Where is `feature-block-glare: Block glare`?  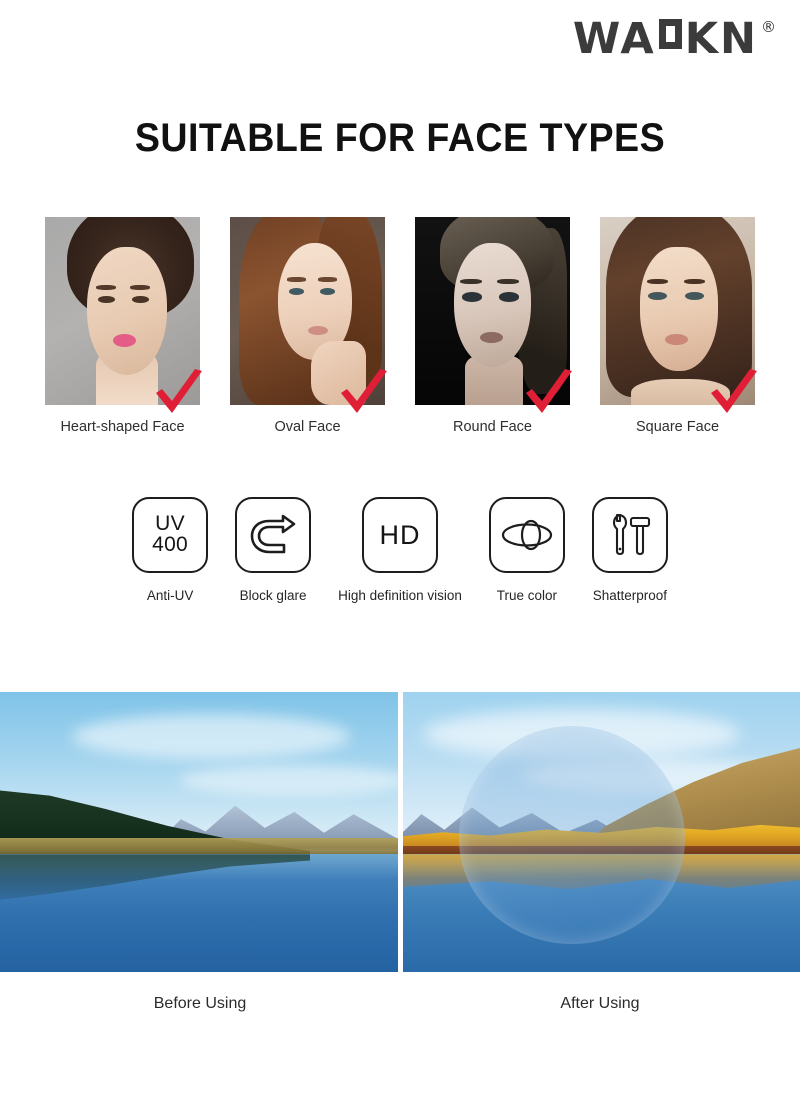
feature-block-glare: Block glare is located at coordinates (273, 550).